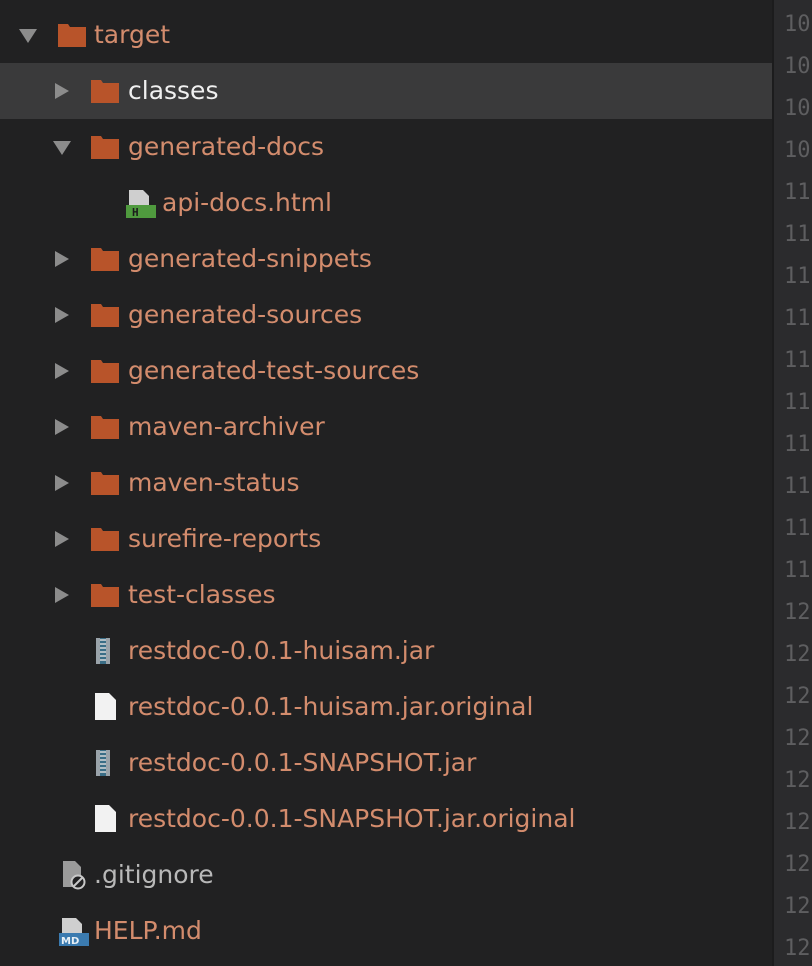 This screenshot has width=812, height=966. I want to click on tree-item-label: maven-archiver, so click(226, 426).